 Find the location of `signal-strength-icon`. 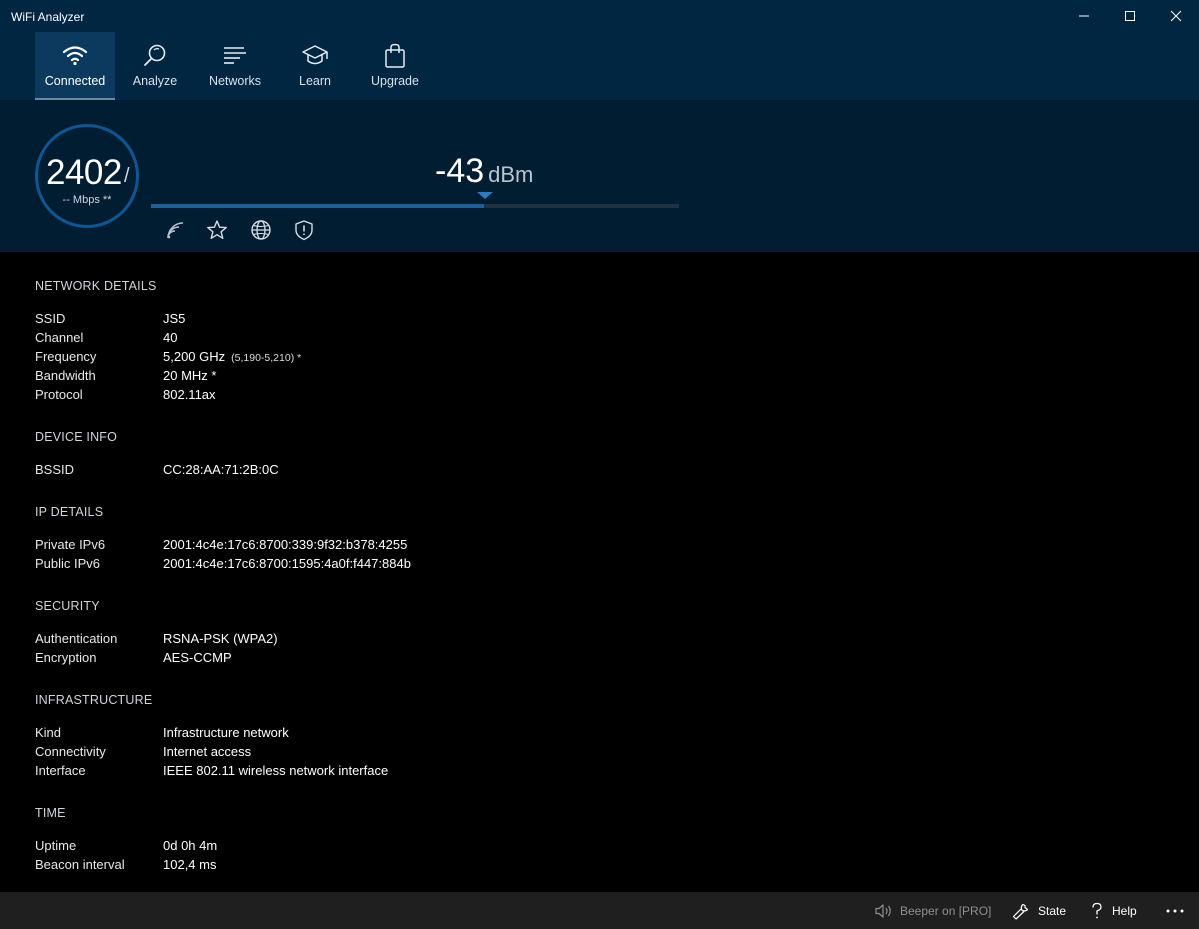

signal-strength-icon is located at coordinates (175, 230).